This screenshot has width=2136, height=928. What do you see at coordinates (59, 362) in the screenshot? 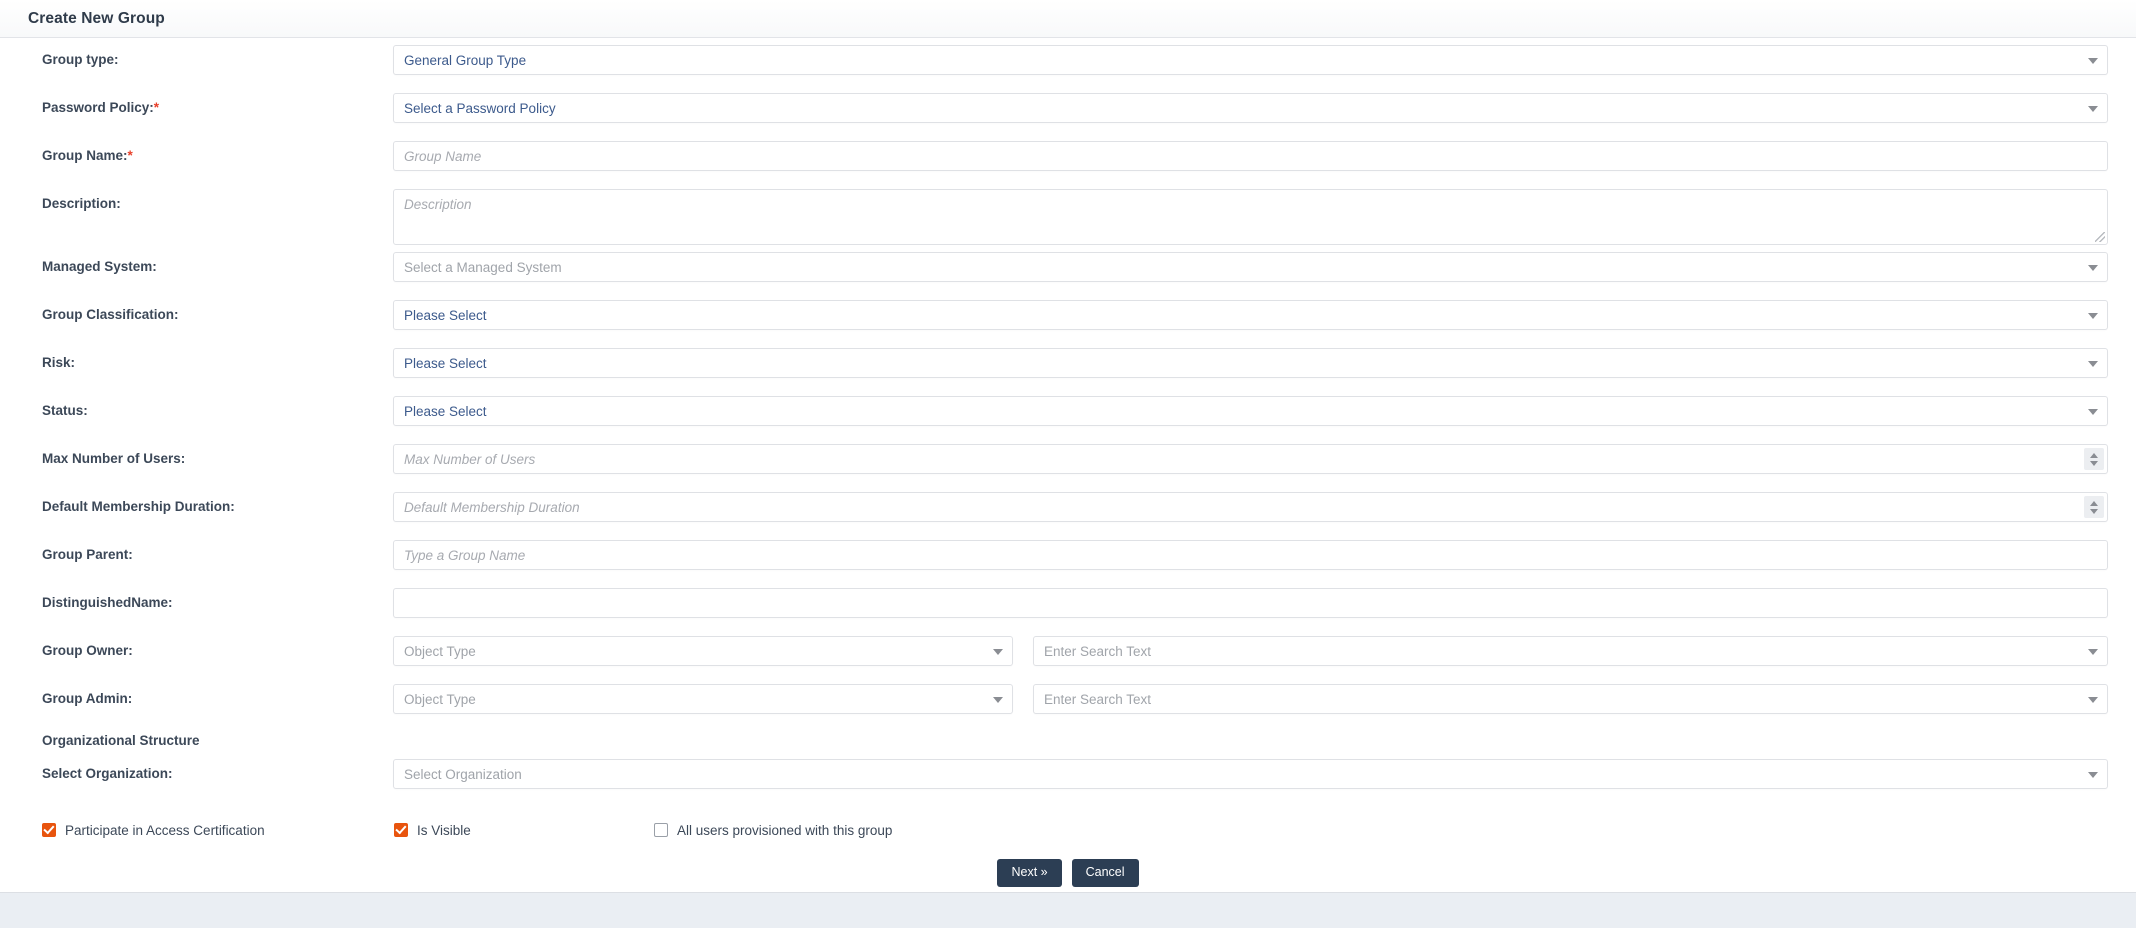
I see `label-risk: Risk:` at bounding box center [59, 362].